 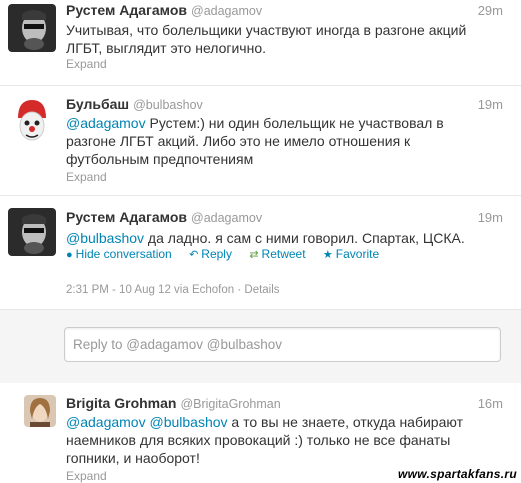 What do you see at coordinates (490, 403) in the screenshot?
I see `tweet-time: 16m` at bounding box center [490, 403].